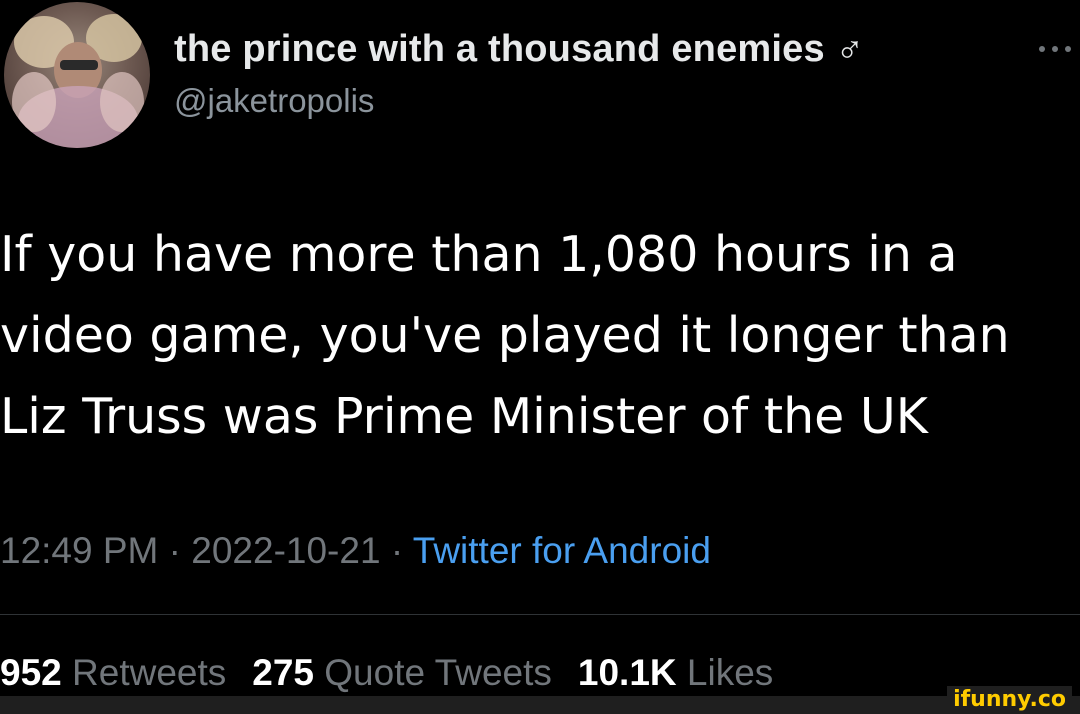 Image resolution: width=1080 pixels, height=714 pixels. Describe the element at coordinates (730, 672) in the screenshot. I see `likes-label: Likes` at that location.